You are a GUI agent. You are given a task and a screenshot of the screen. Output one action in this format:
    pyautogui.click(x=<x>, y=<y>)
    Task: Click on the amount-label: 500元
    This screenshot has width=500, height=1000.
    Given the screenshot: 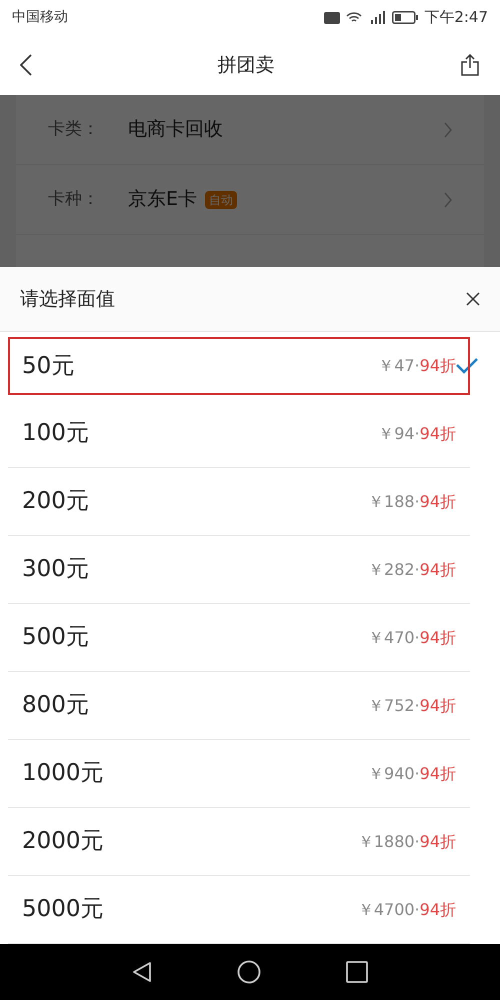 What is the action you would take?
    pyautogui.click(x=56, y=637)
    